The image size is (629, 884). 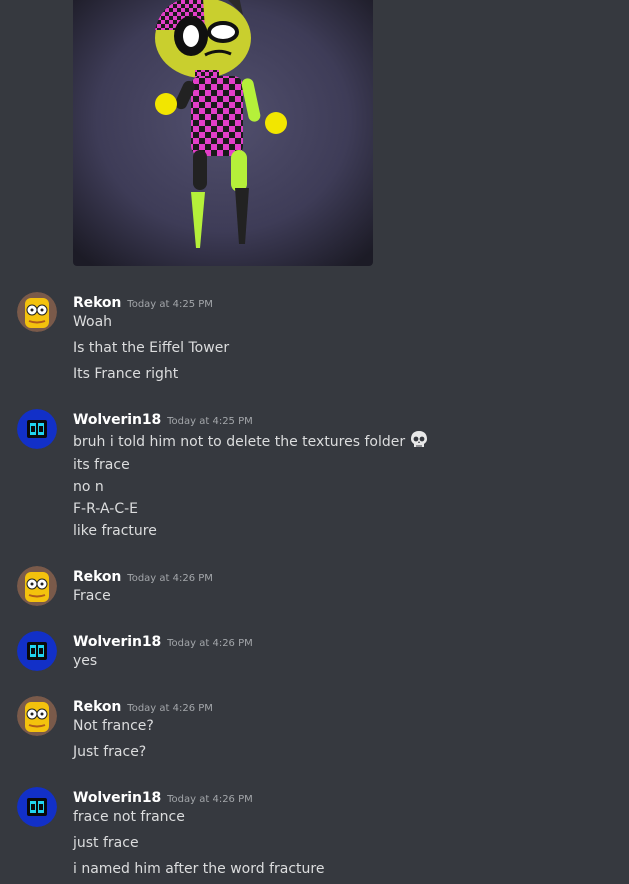 I want to click on character-render-image, so click(x=223, y=133).